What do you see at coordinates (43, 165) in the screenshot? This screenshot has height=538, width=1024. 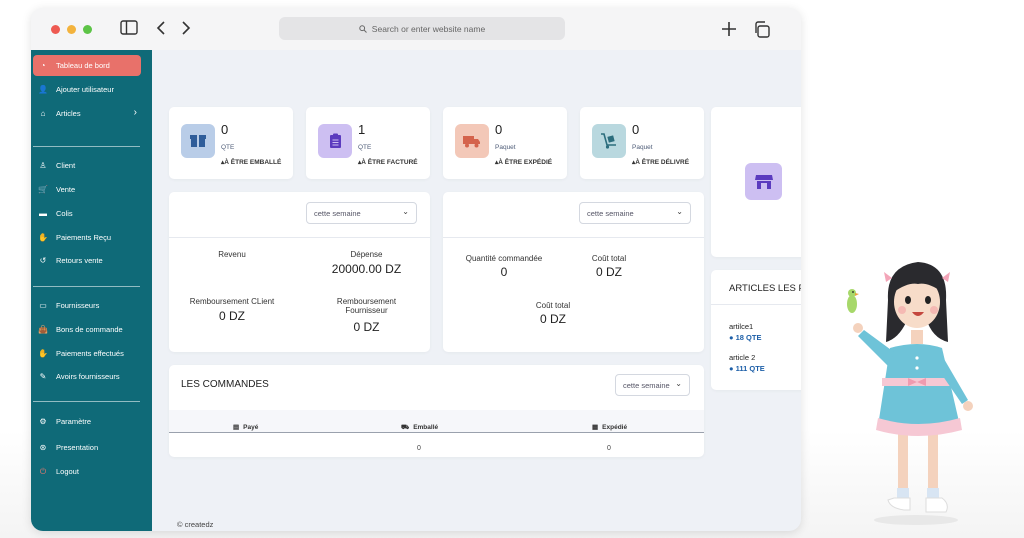 I see `user-icon: ♙` at bounding box center [43, 165].